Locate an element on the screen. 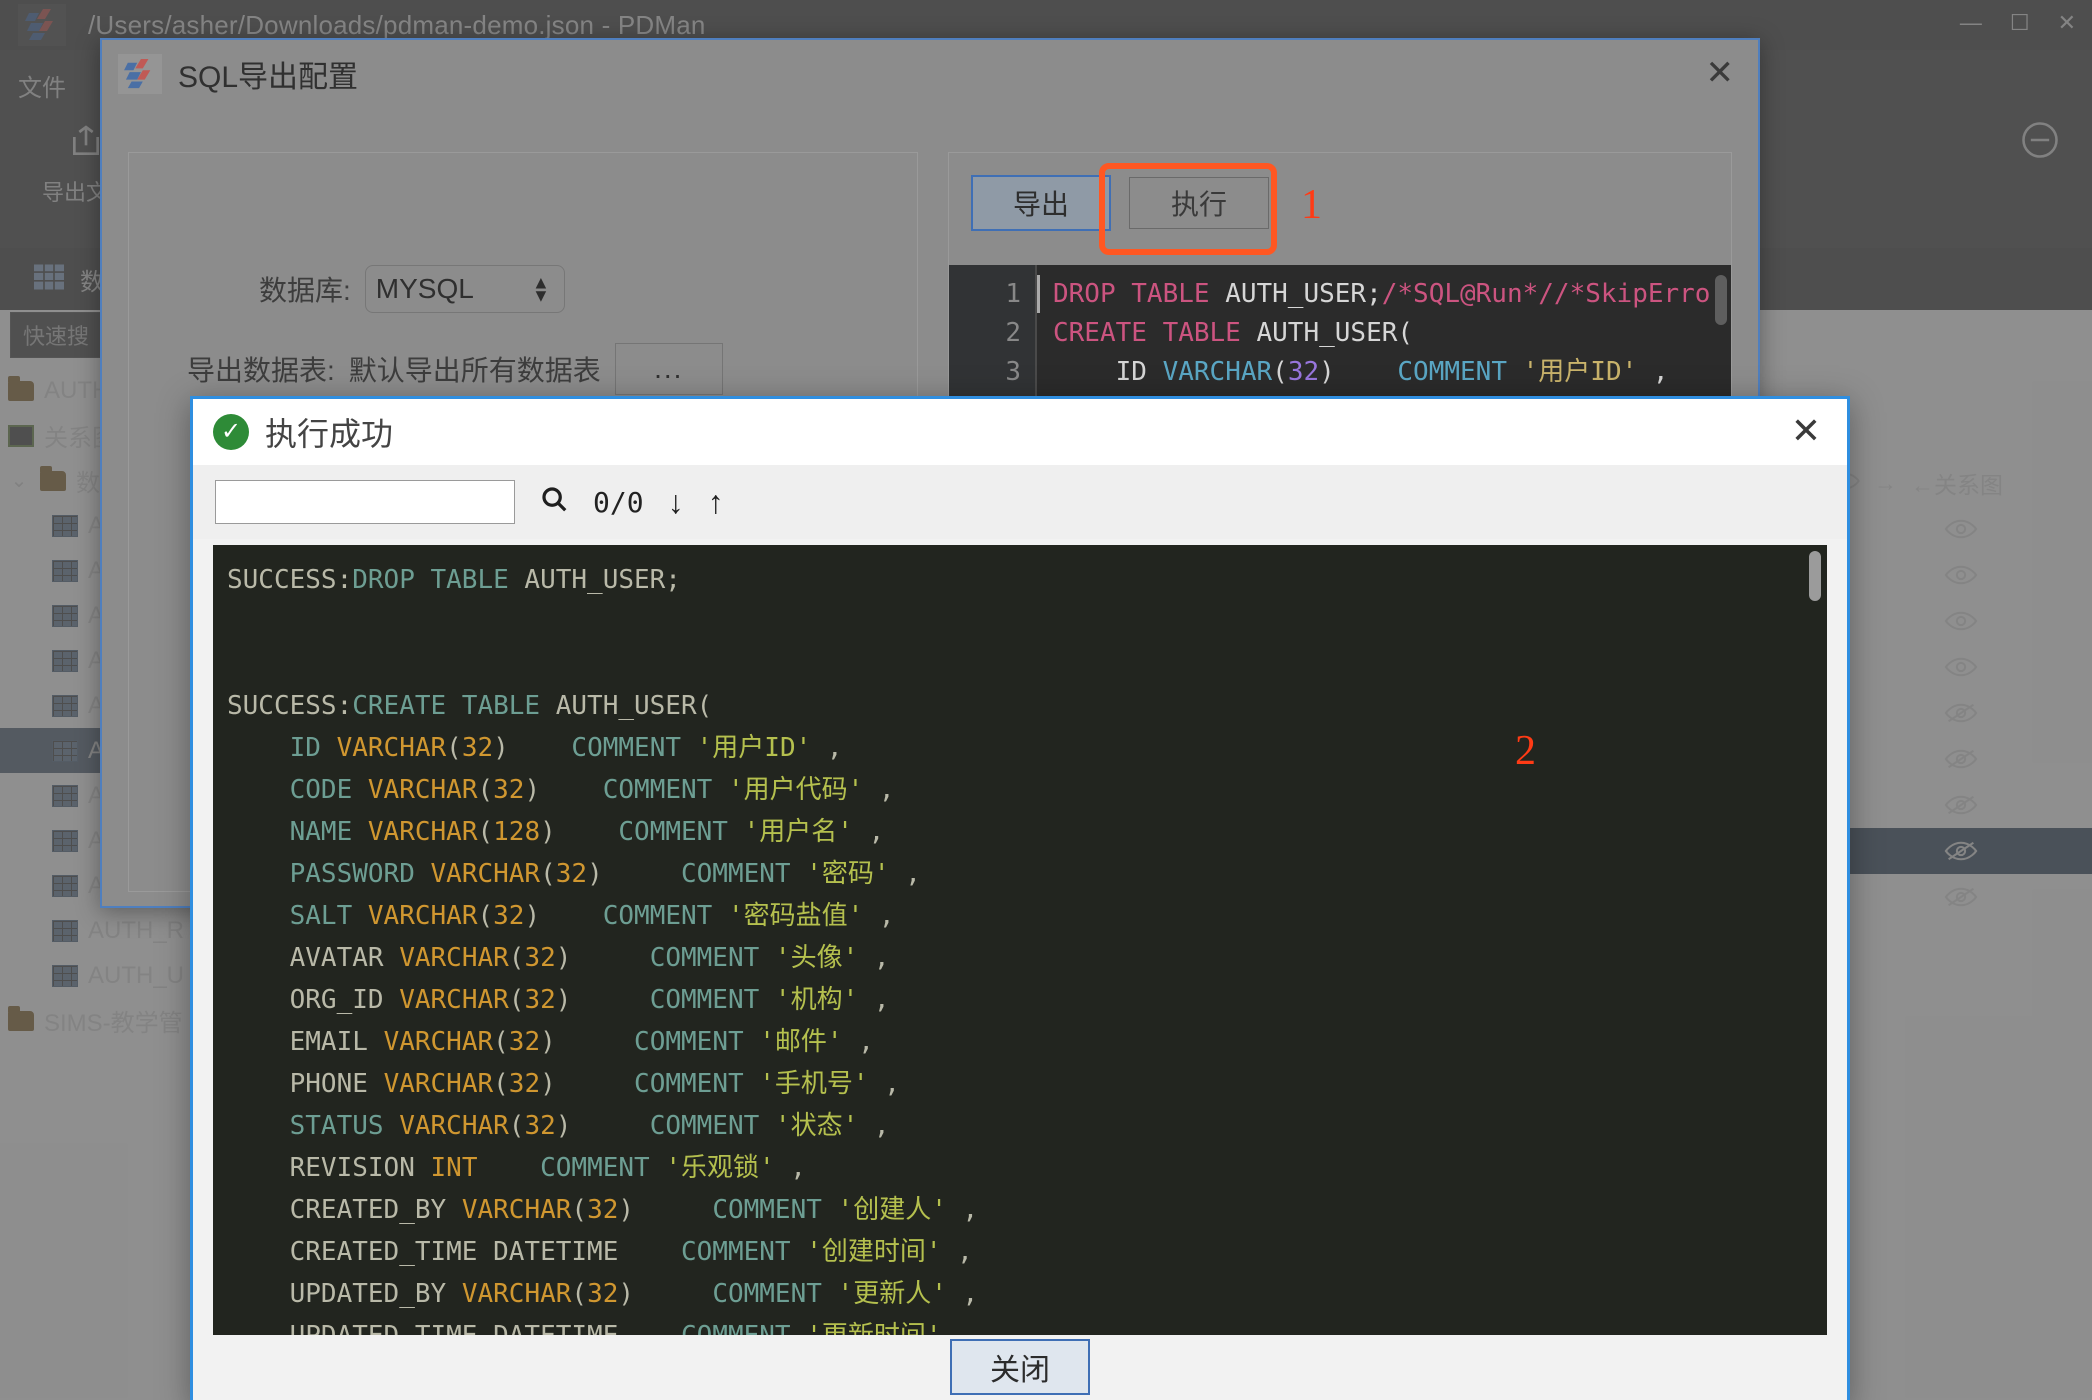  console-token: INT is located at coordinates (454, 1168).